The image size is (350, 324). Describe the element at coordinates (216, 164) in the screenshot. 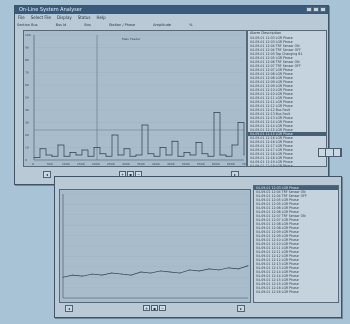

I see `x-tick-label: 6000` at that location.